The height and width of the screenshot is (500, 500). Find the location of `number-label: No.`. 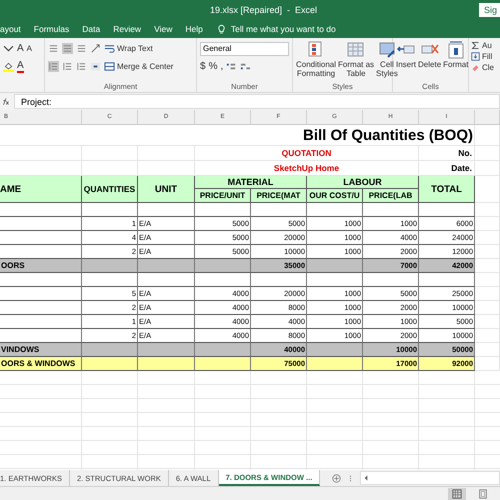

number-label: No. is located at coordinates (465, 153).